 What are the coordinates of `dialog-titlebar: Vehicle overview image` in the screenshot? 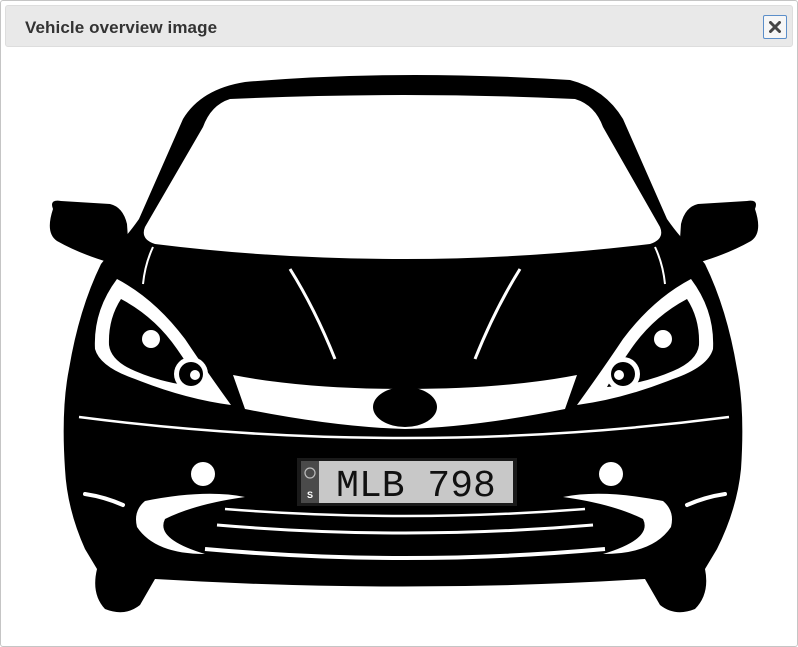 It's located at (399, 26).